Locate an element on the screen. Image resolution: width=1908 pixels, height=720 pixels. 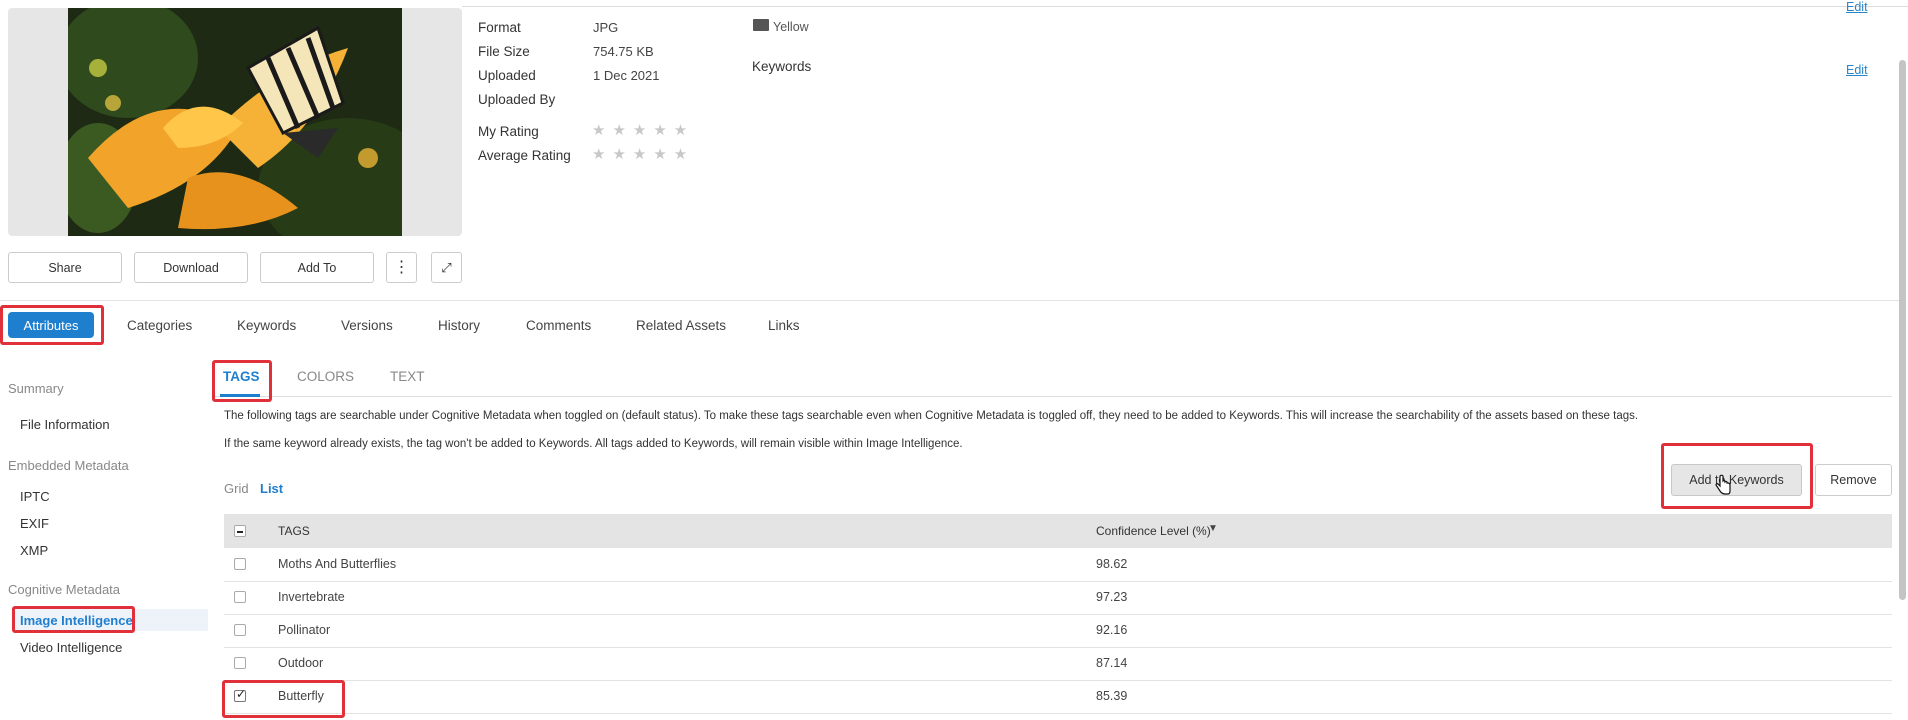
tab-versions: Versions is located at coordinates (367, 325).